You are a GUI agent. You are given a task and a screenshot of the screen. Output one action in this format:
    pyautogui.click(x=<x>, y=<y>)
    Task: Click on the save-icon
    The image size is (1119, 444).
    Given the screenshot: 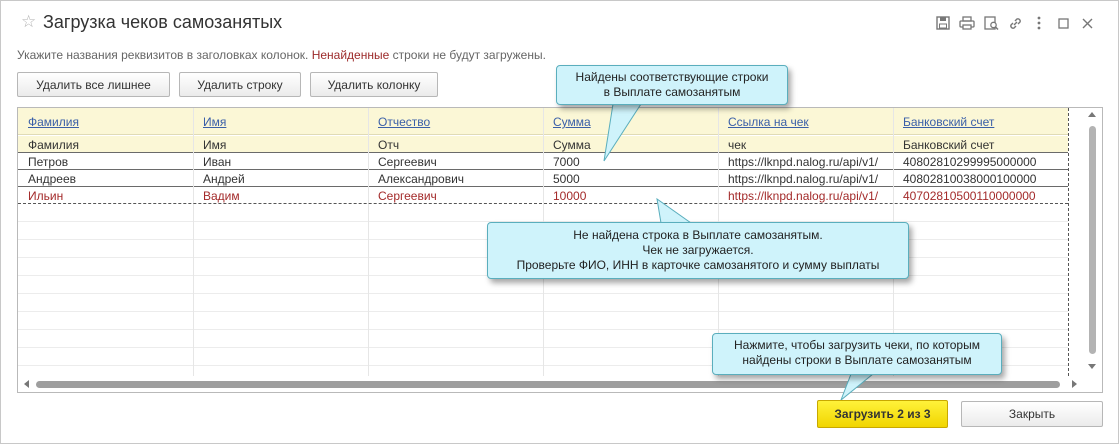 What is the action you would take?
    pyautogui.click(x=943, y=23)
    